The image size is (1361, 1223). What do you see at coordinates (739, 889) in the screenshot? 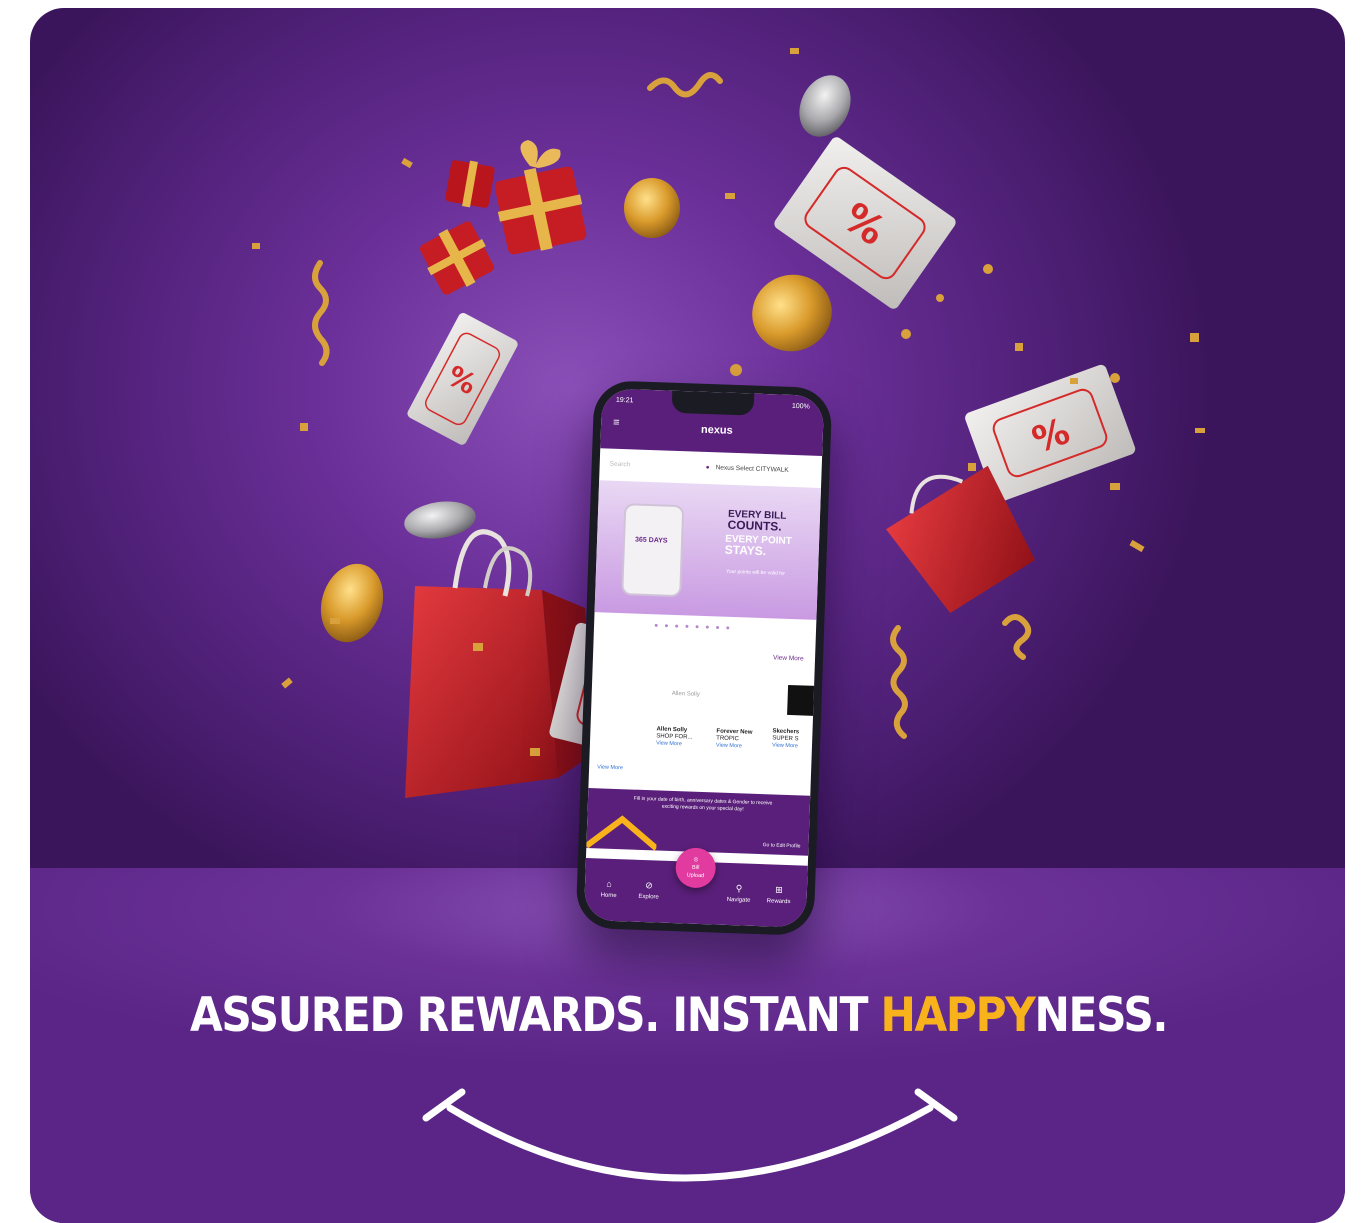
I see `navigate-icon: ⚲` at bounding box center [739, 889].